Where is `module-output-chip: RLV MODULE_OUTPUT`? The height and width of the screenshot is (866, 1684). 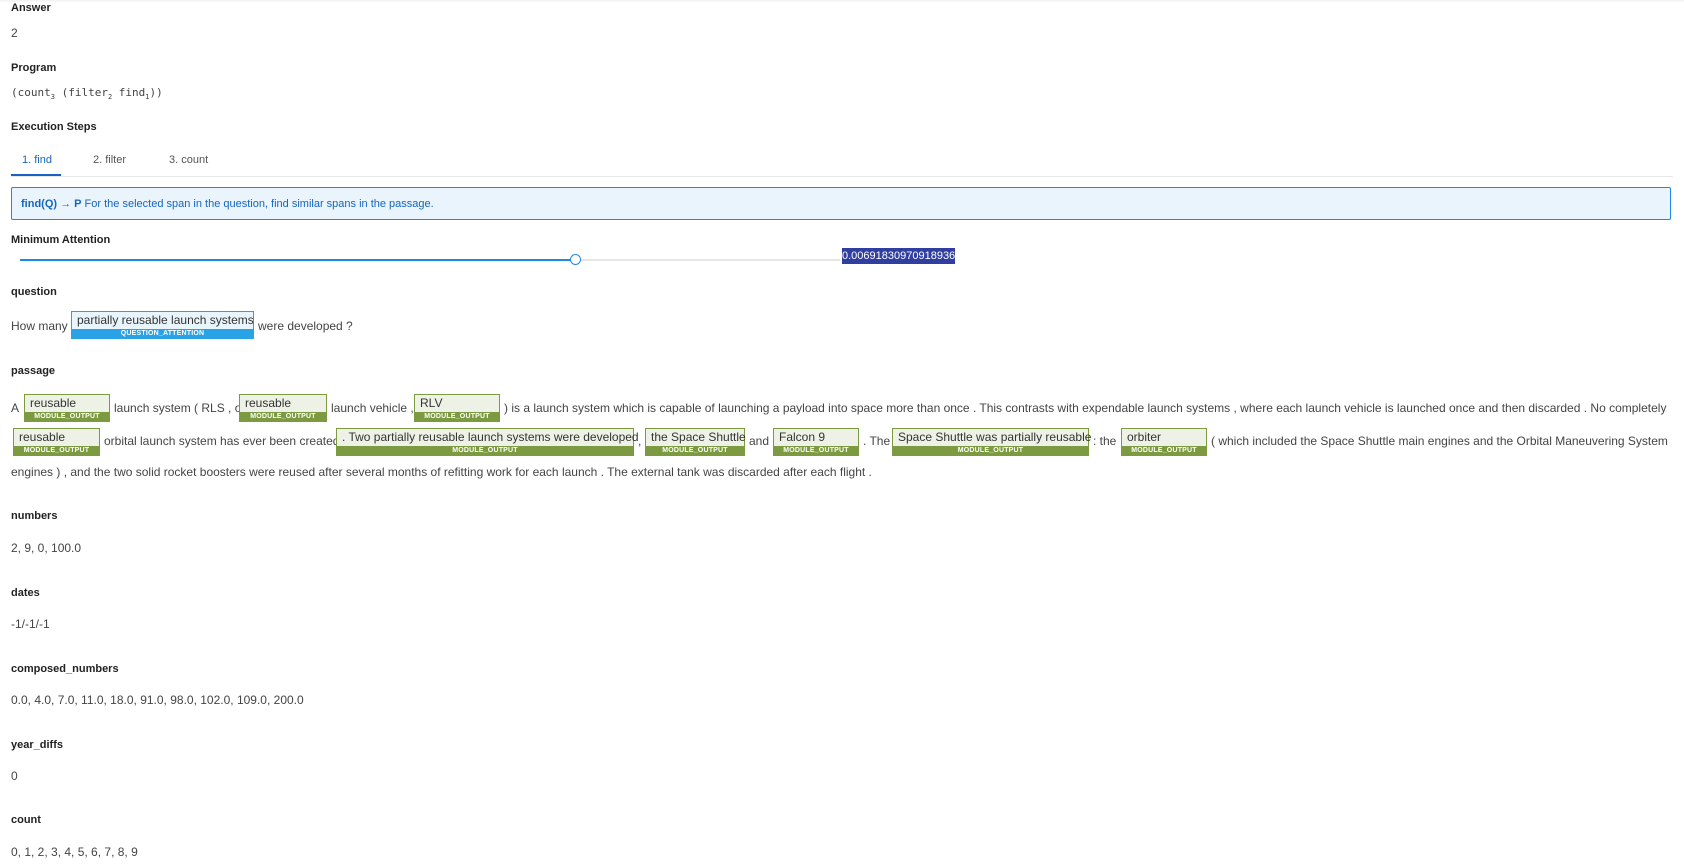 module-output-chip: RLV MODULE_OUTPUT is located at coordinates (457, 408).